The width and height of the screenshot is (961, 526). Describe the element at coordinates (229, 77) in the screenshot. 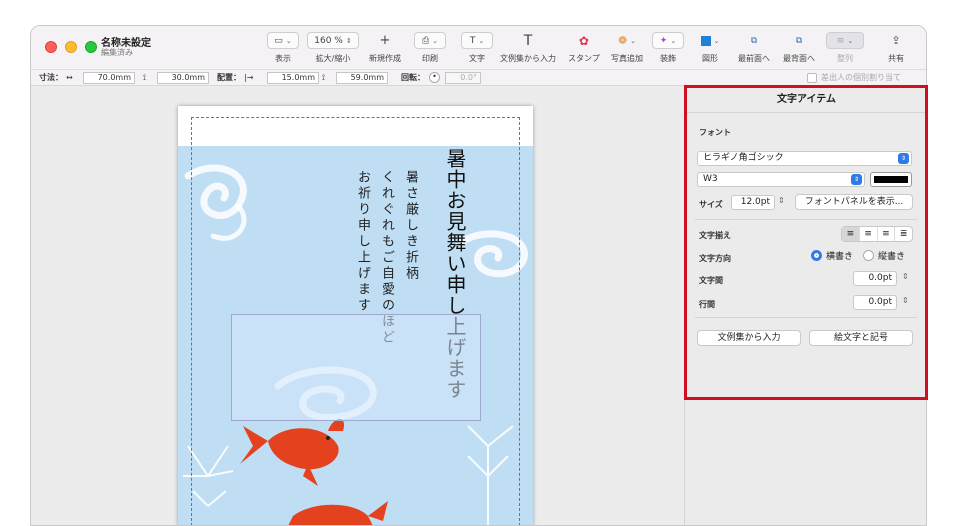

I see `position-label: 配置：` at that location.